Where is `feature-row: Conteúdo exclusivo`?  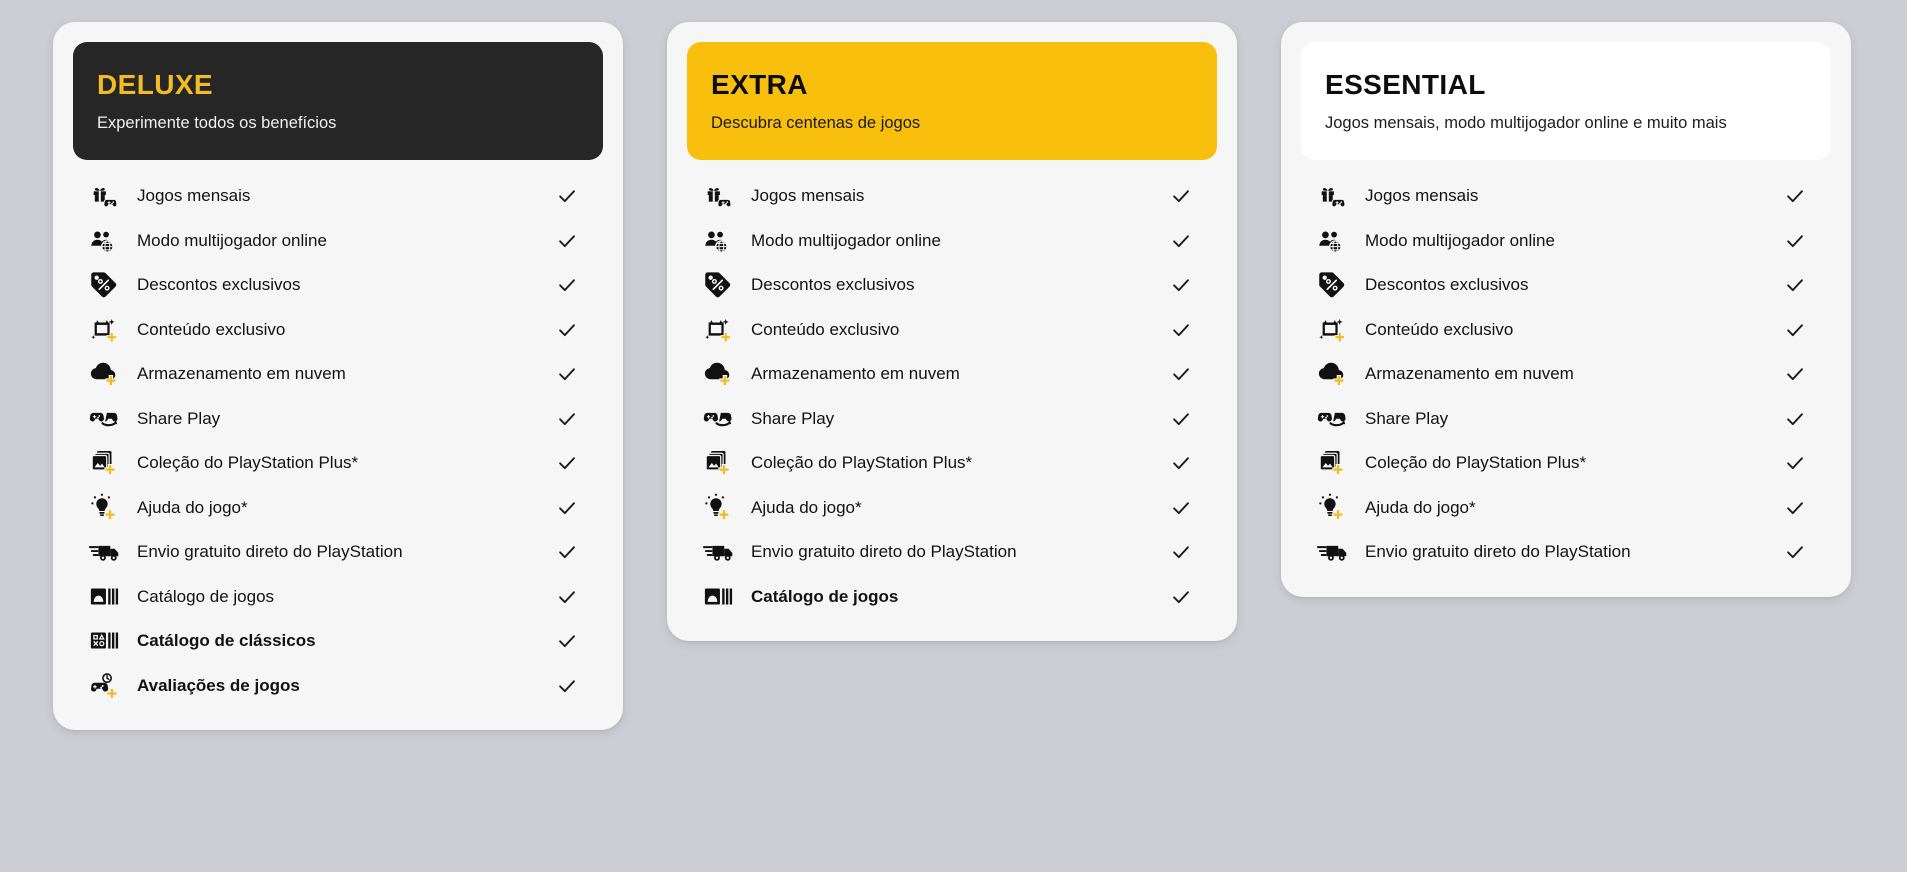 feature-row: Conteúdo exclusivo is located at coordinates (338, 330).